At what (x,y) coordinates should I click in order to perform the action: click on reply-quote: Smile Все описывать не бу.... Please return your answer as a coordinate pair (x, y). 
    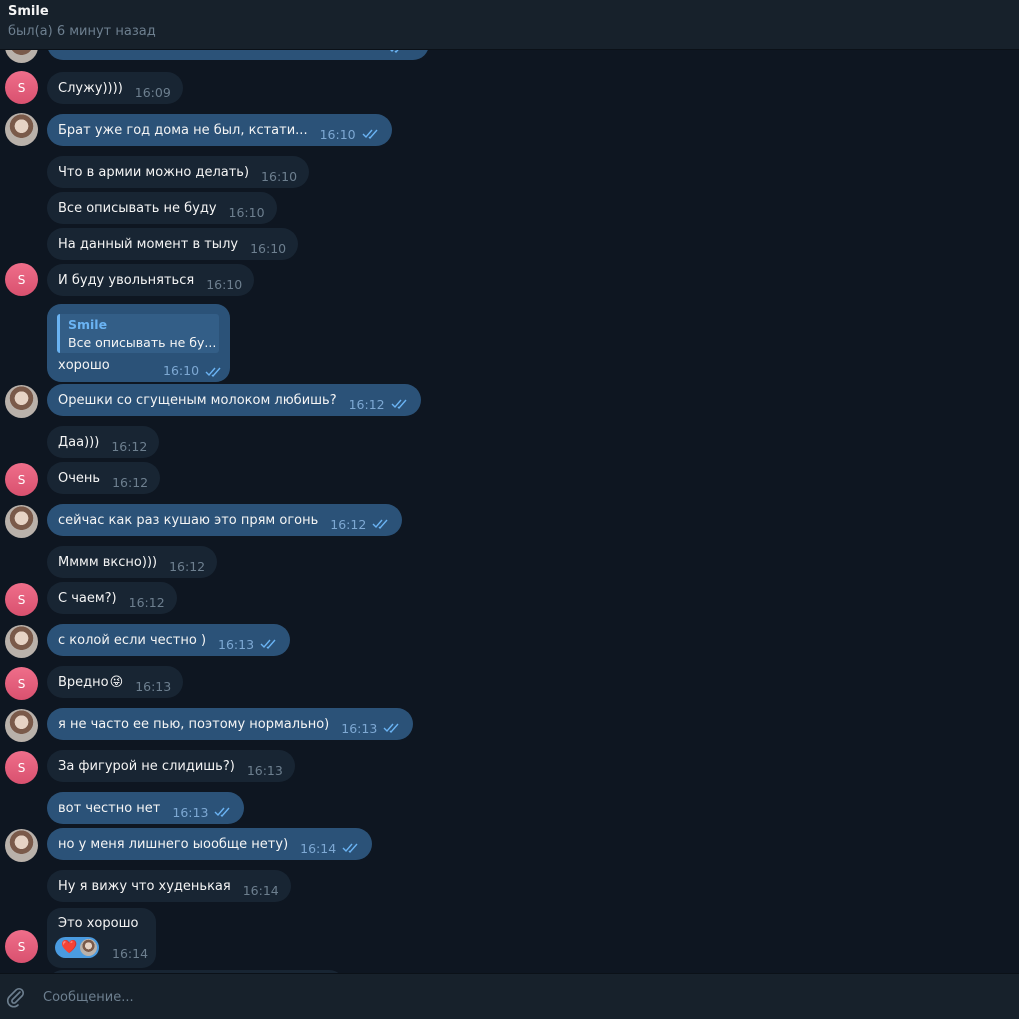
    Looking at the image, I should click on (138, 333).